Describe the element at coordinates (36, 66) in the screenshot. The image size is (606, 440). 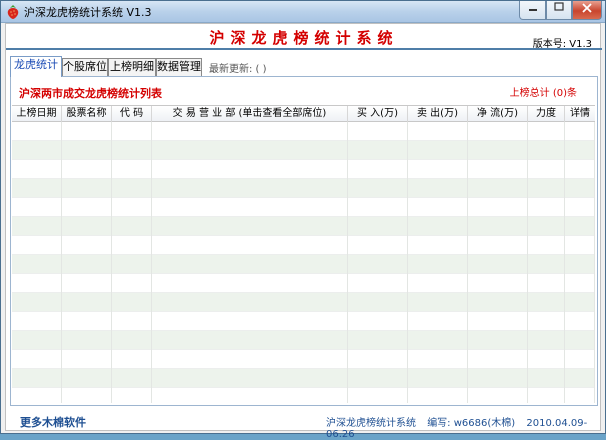
I see `tab-dragon-tiger-stats: 龙虎统计` at that location.